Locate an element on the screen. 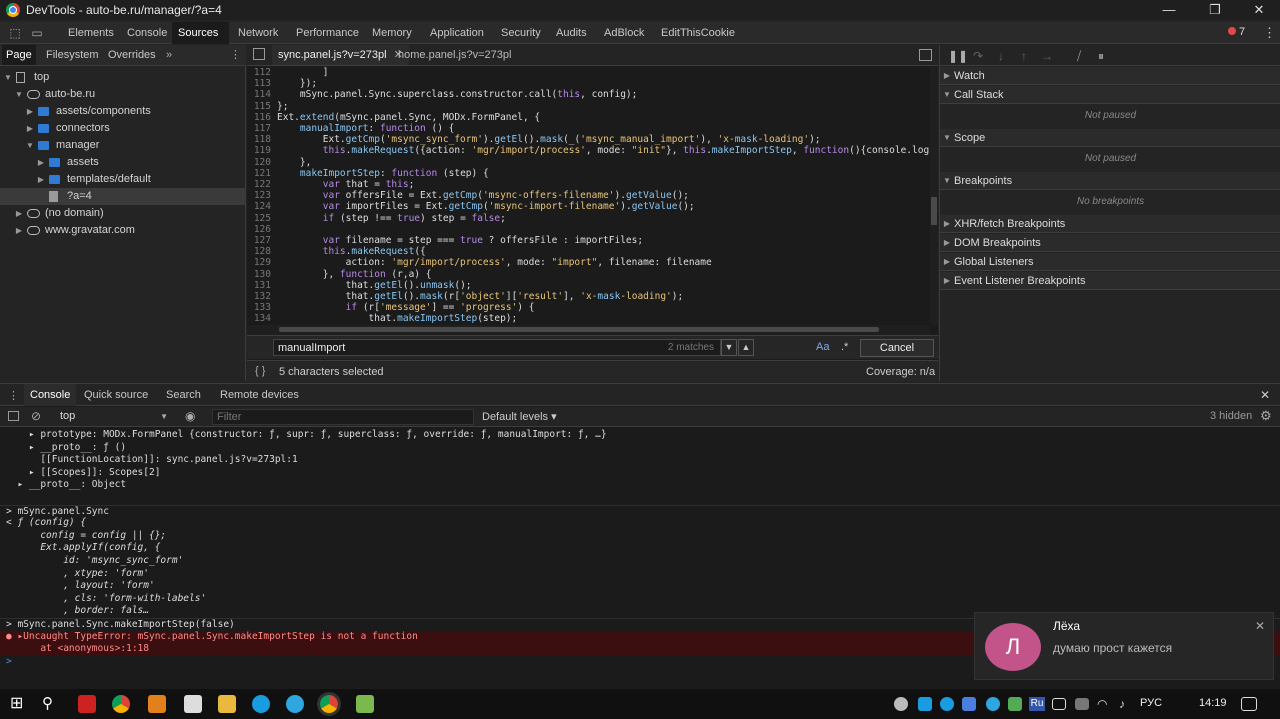  horizontal-scrollbar is located at coordinates (588, 330).